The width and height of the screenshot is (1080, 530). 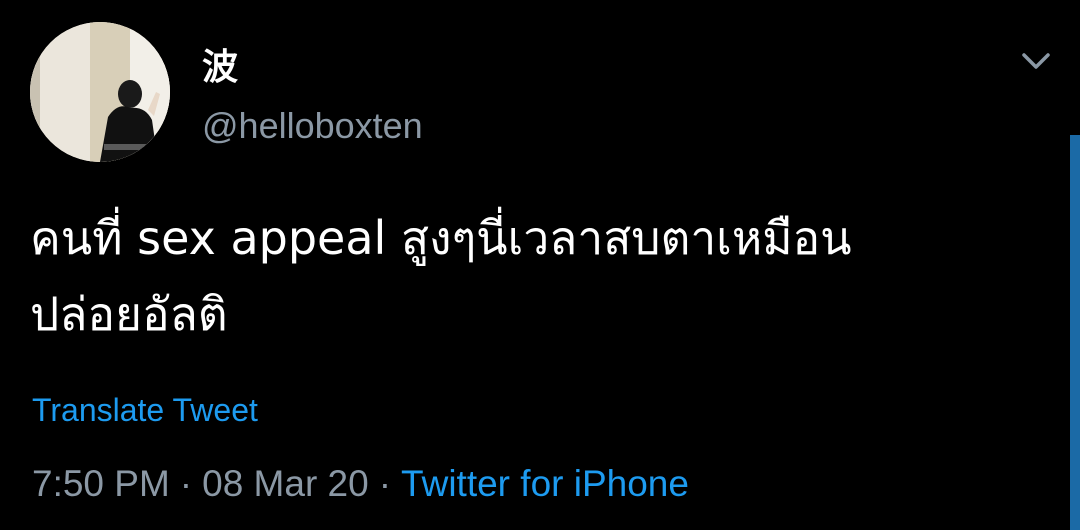 What do you see at coordinates (545, 483) in the screenshot?
I see `tweet-source-link: Twitter for iPhone` at bounding box center [545, 483].